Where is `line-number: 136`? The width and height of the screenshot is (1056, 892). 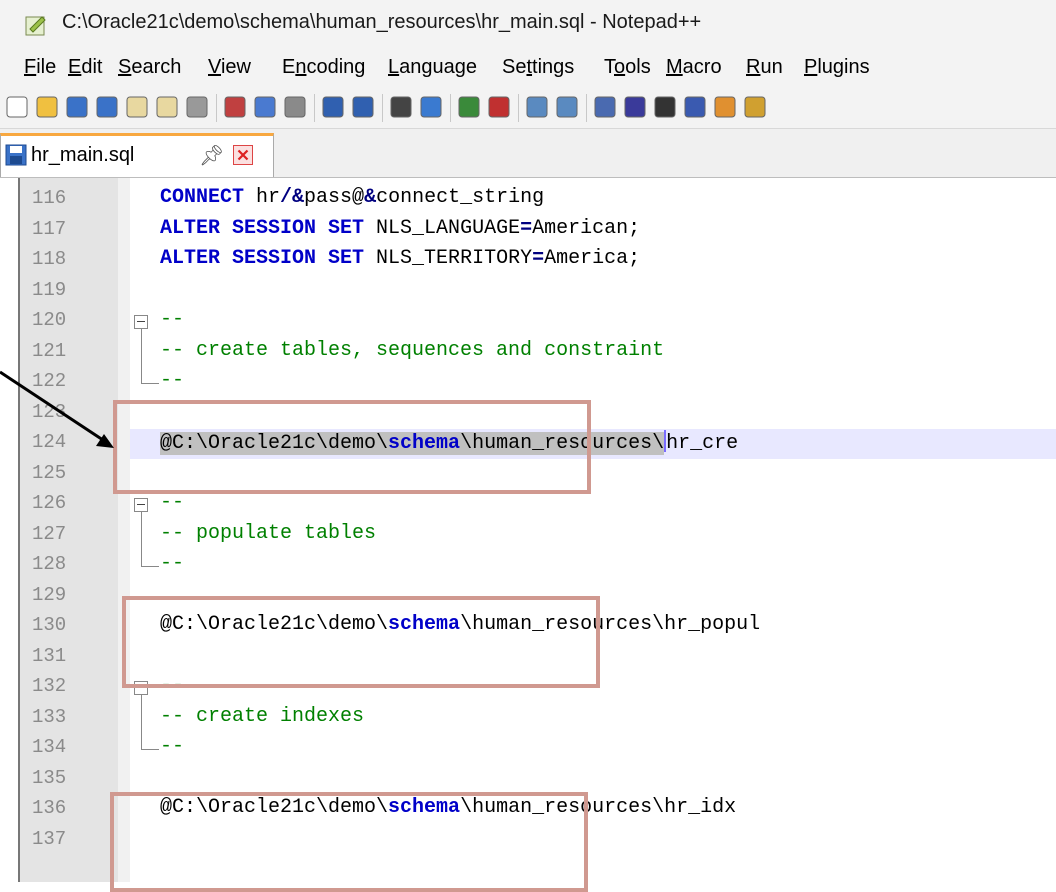 line-number: 136 is located at coordinates (49, 808).